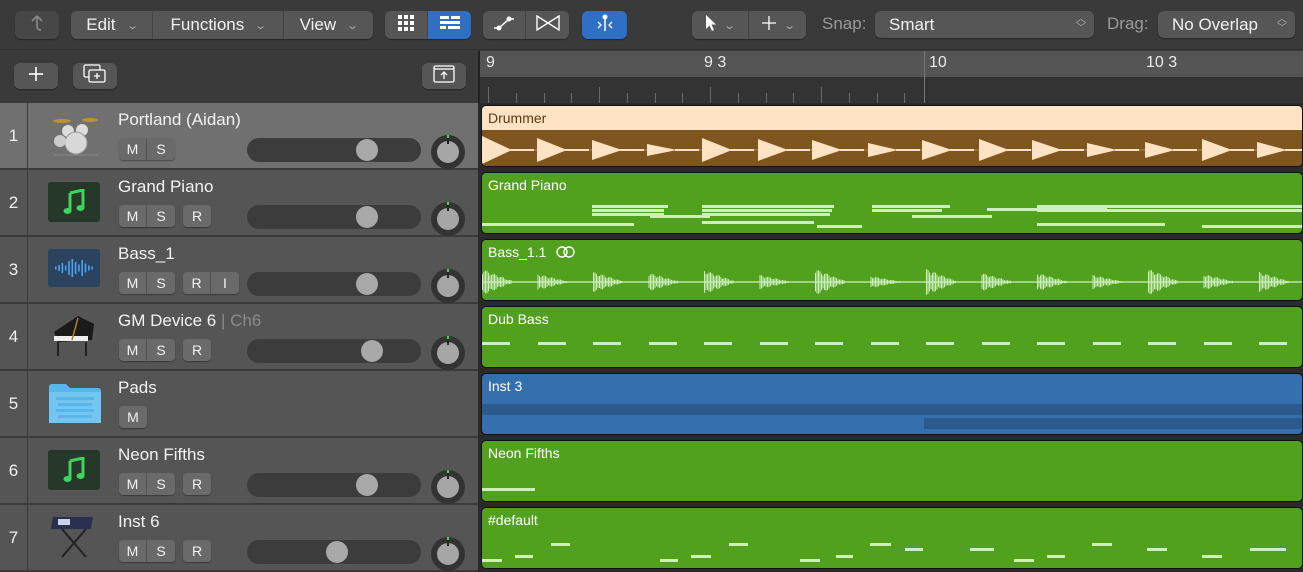 This screenshot has height=572, width=1303. What do you see at coordinates (720, 25) in the screenshot?
I see `pointer-tool-menu: ⌄` at bounding box center [720, 25].